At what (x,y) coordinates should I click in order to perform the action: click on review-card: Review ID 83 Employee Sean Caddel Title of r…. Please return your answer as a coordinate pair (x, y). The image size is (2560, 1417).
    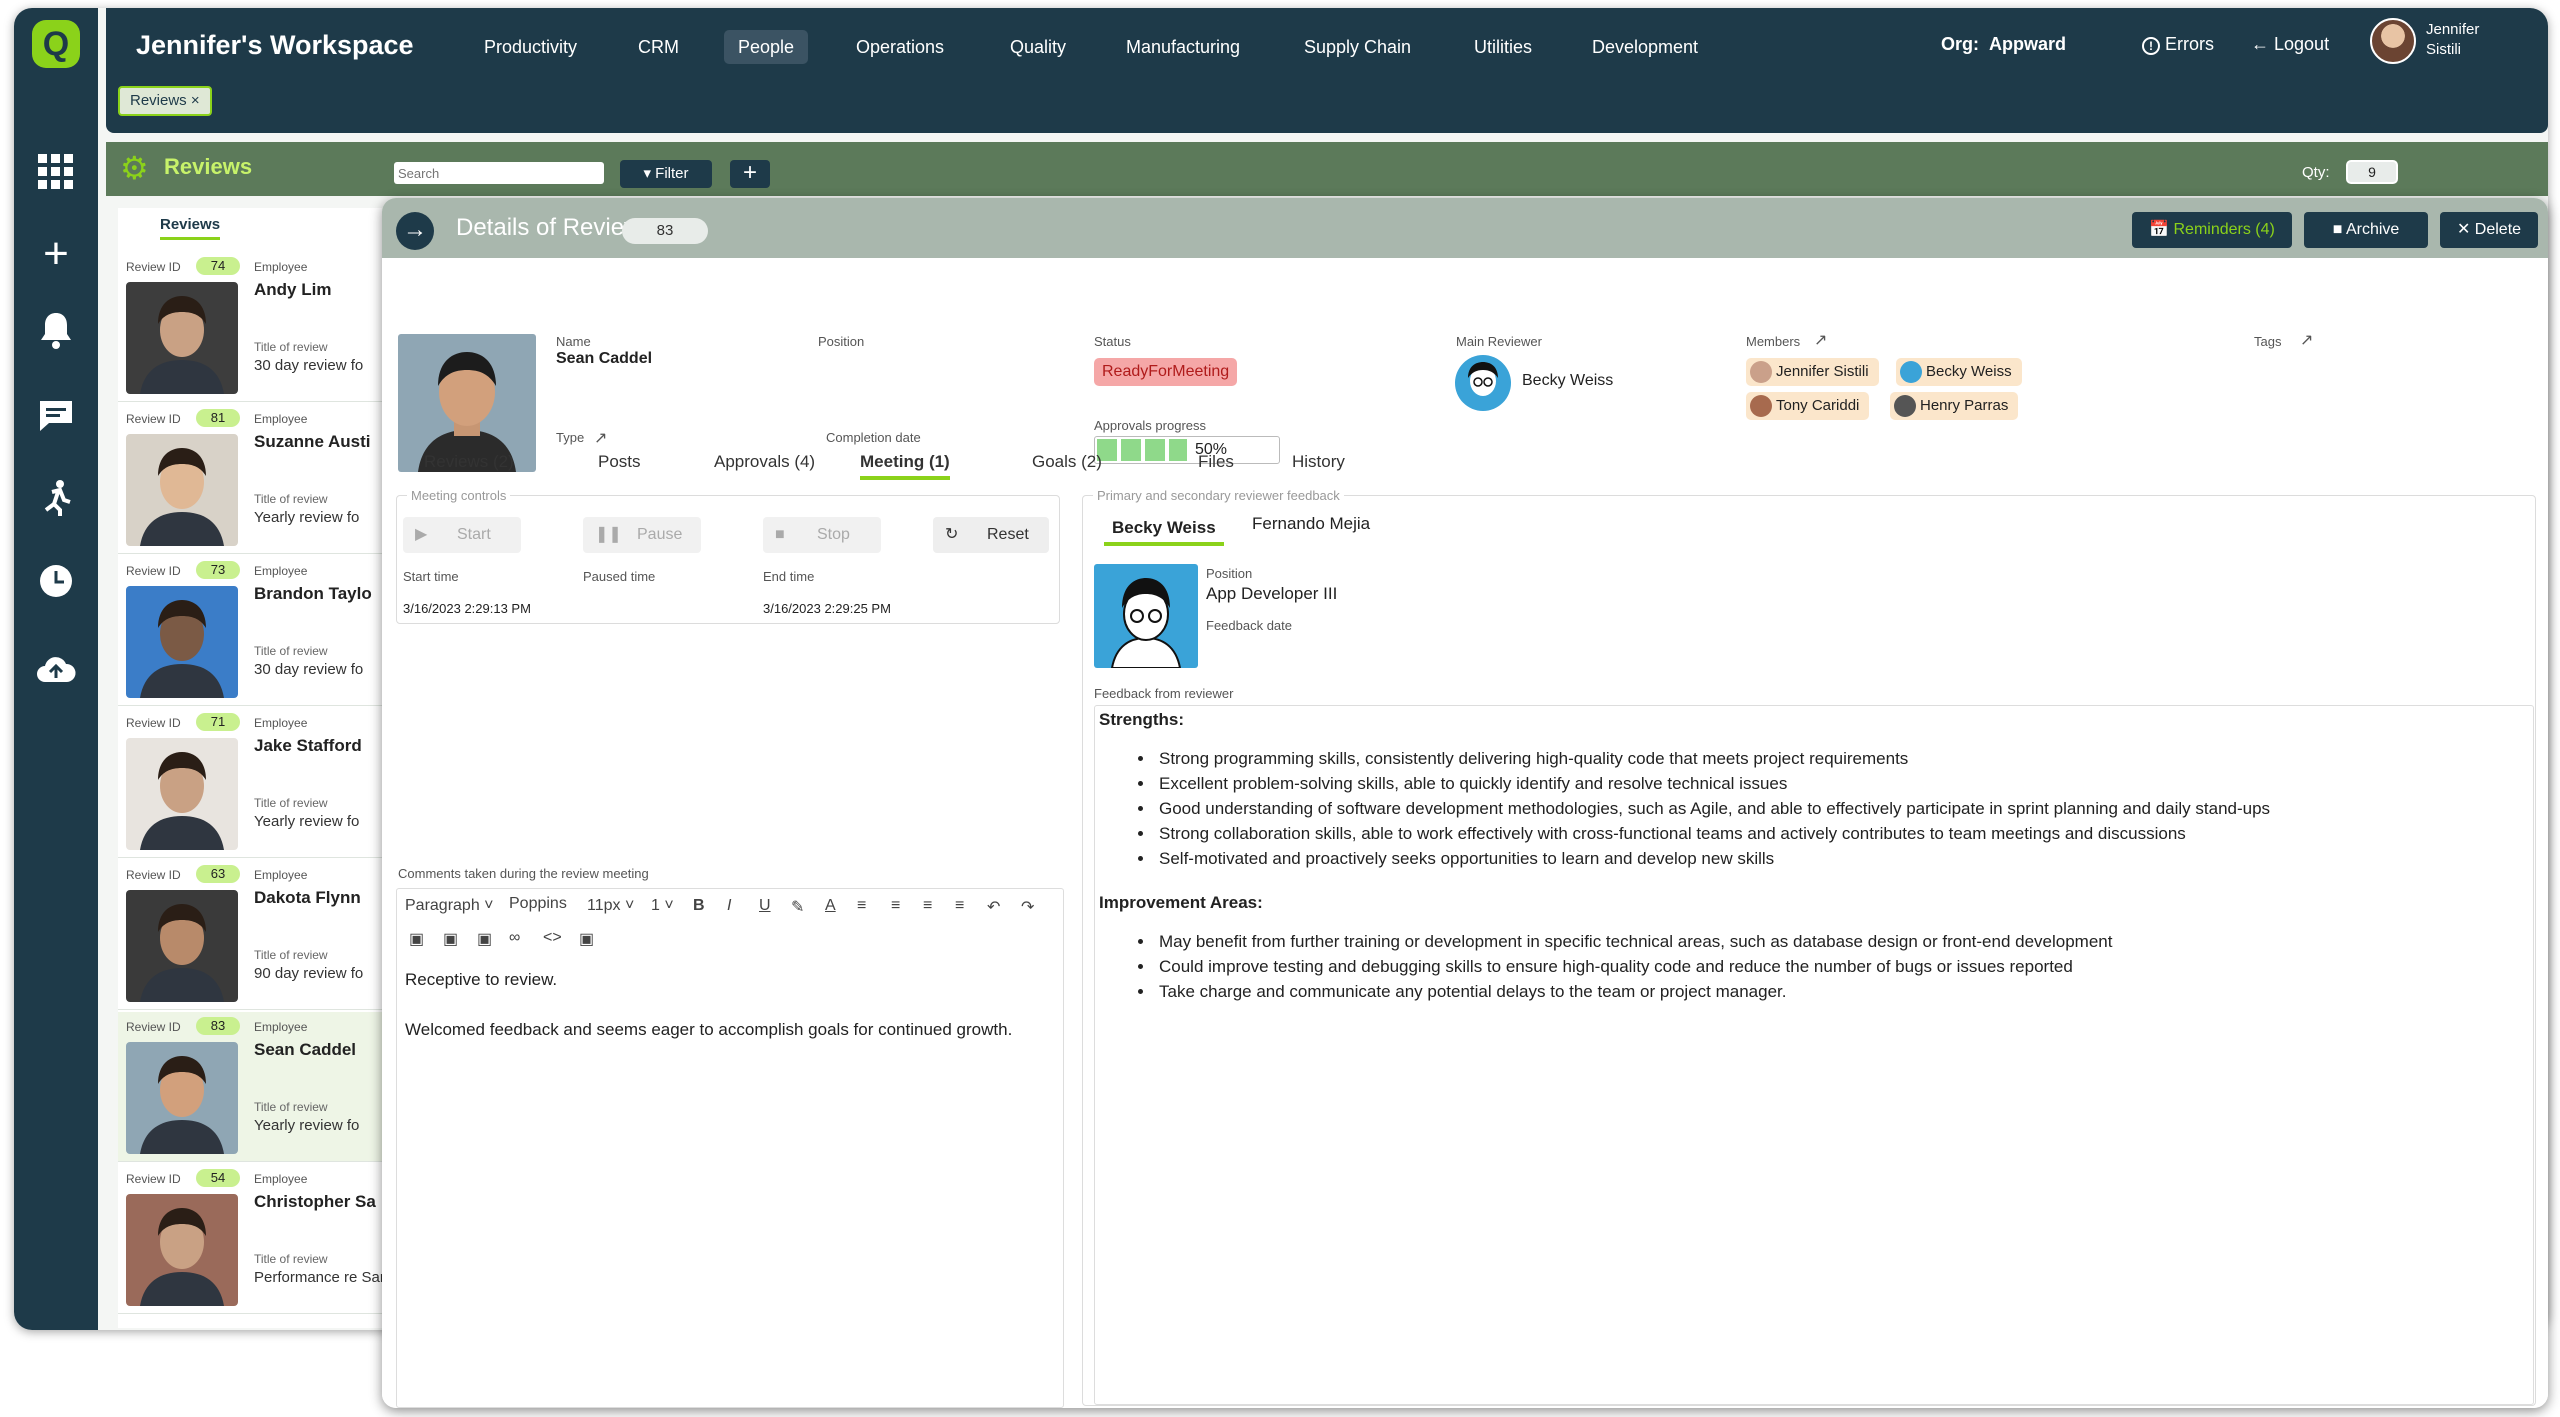
    Looking at the image, I should click on (258, 1087).